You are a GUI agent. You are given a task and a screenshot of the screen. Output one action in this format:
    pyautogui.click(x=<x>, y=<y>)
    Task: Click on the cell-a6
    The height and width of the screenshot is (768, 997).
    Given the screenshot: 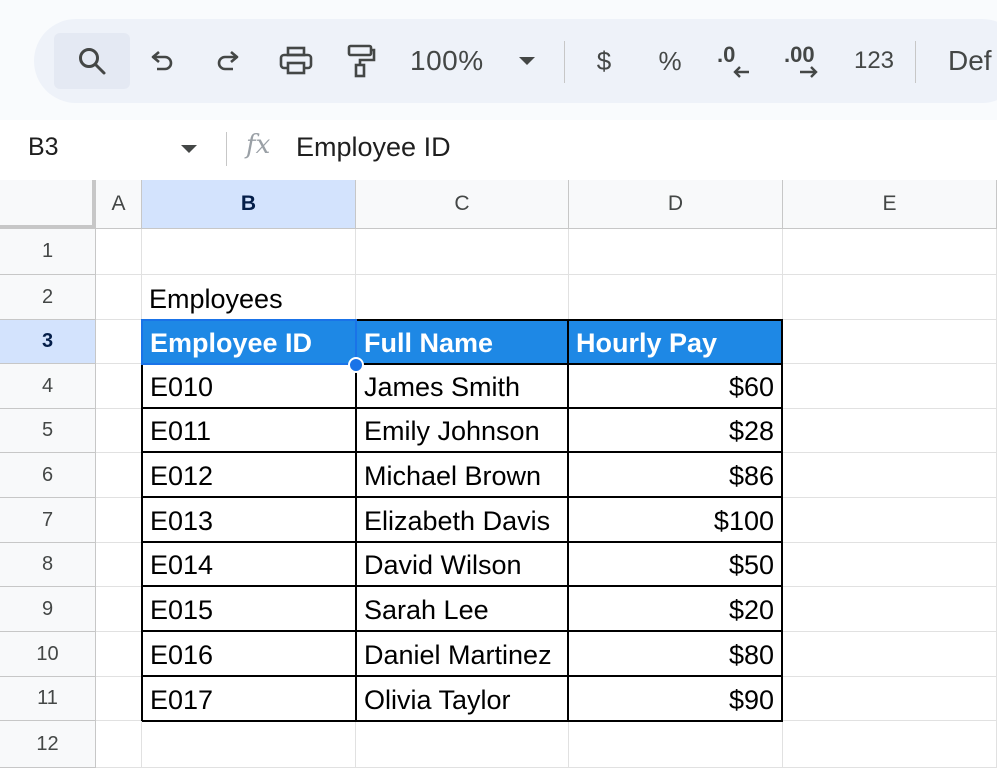 What is the action you would take?
    pyautogui.click(x=119, y=475)
    